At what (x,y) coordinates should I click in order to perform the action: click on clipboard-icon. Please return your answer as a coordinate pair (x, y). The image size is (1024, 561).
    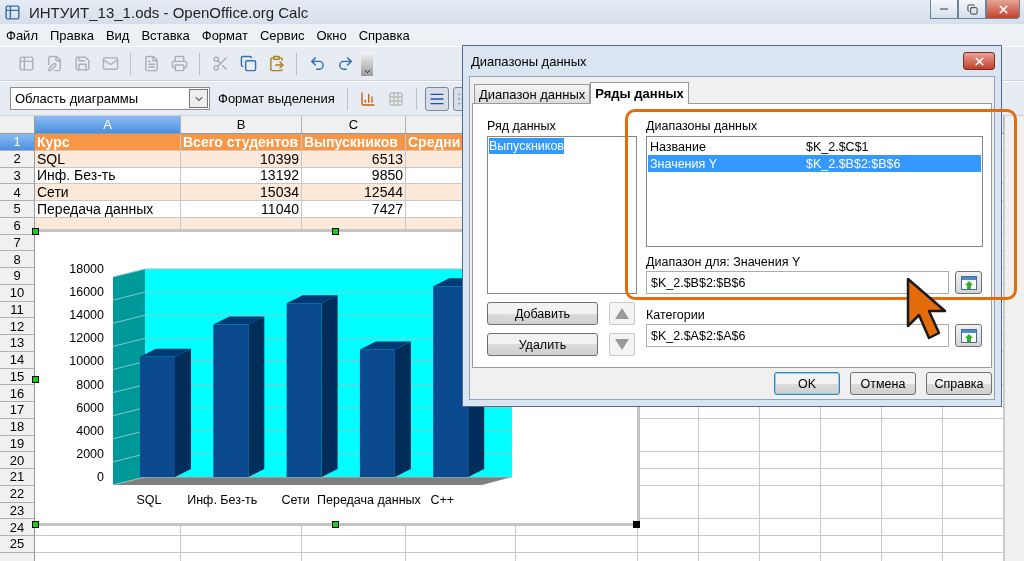
    Looking at the image, I should click on (276, 63).